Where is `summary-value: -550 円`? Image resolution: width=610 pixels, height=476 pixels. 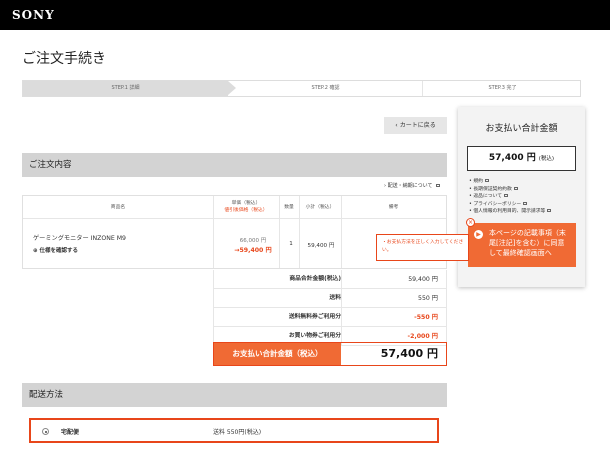
summary-value: -550 円 is located at coordinates (426, 317).